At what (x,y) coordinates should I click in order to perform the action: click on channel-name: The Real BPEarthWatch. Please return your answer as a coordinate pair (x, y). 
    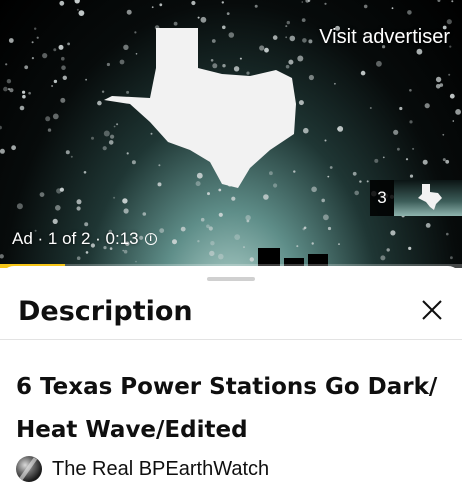
    Looking at the image, I should click on (160, 469).